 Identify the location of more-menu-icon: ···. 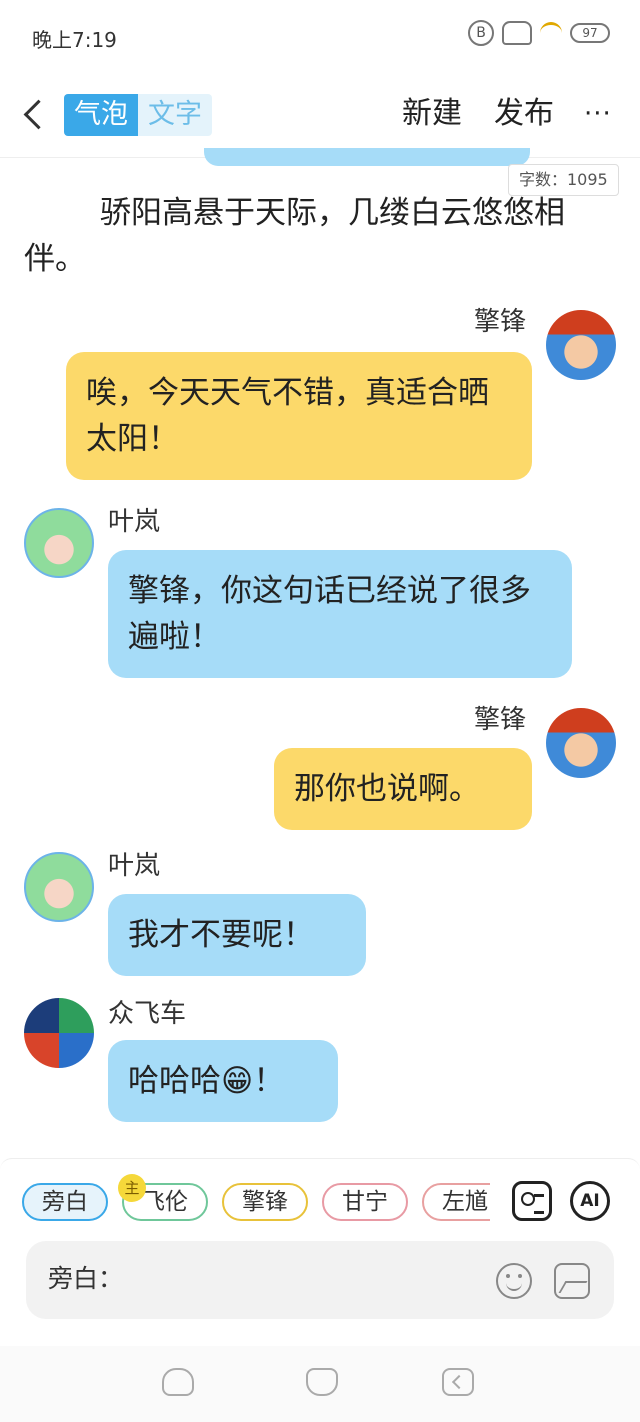
(598, 114).